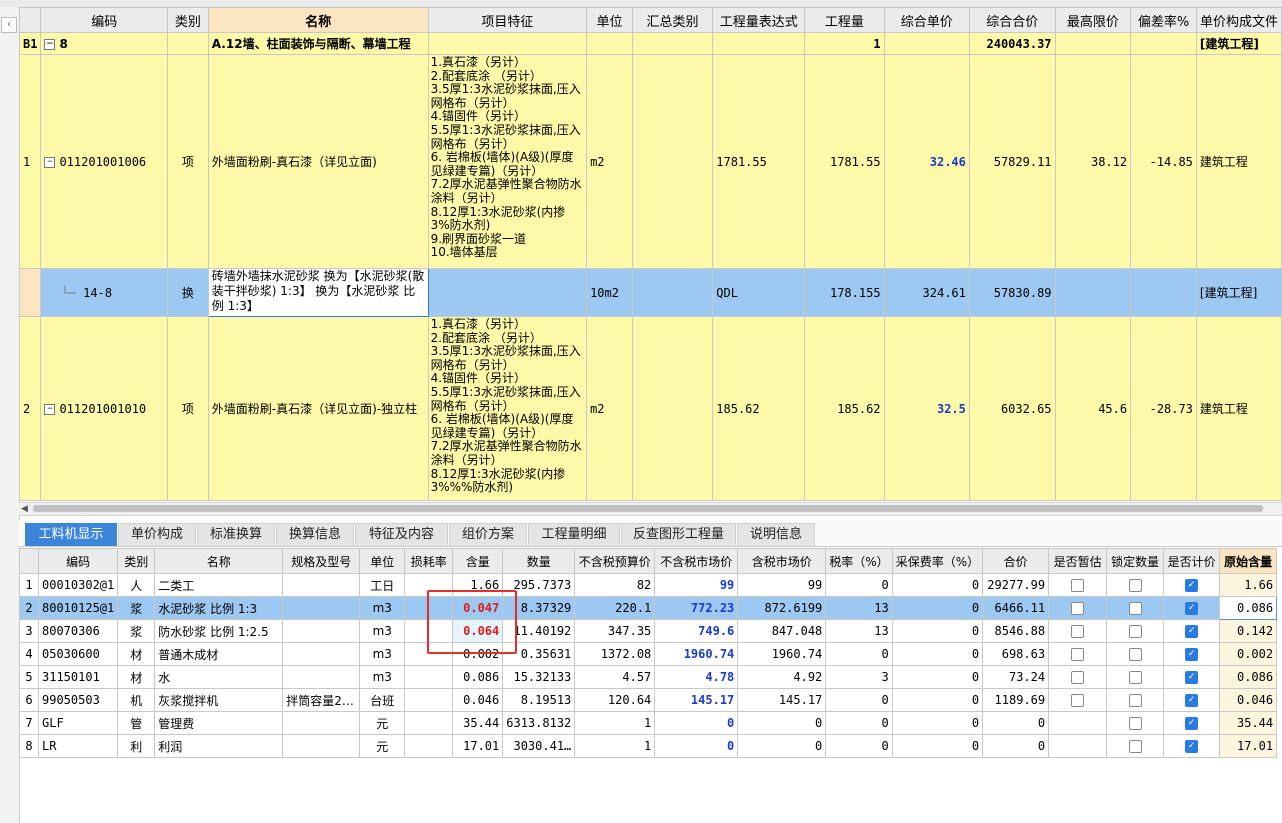 The width and height of the screenshot is (1282, 823). I want to click on col-header-total: 综合合价, so click(1012, 20).